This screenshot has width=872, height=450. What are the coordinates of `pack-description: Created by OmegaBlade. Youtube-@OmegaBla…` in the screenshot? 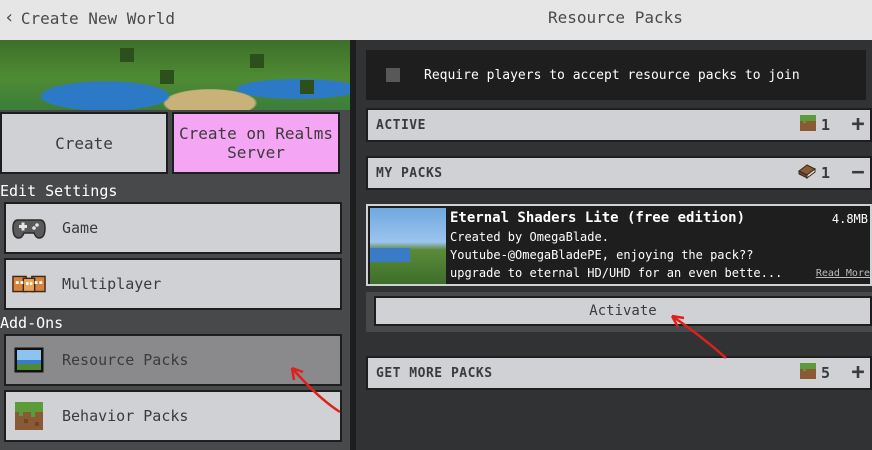 It's located at (620, 255).